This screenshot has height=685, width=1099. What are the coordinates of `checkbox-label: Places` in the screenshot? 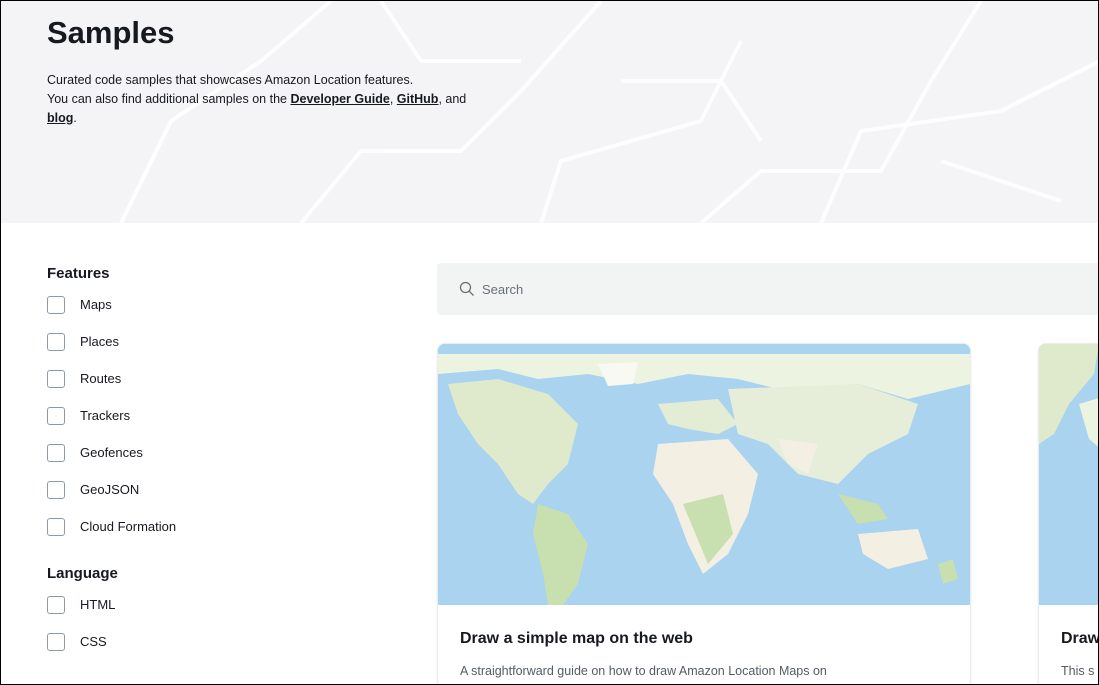 It's located at (100, 341).